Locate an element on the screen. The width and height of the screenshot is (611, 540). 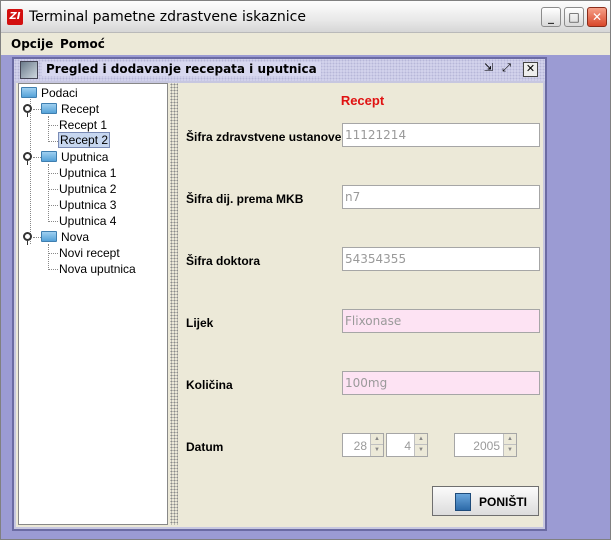
tree-item-novi-recept: Novi recept is located at coordinates (89, 253).